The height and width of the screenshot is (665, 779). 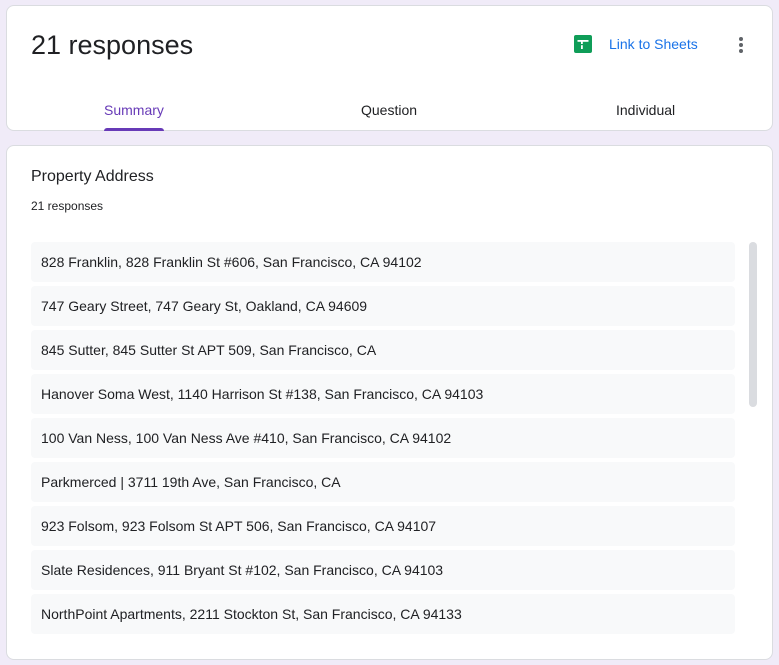 I want to click on link-to-sheets-label: Link to Sheets, so click(x=653, y=44).